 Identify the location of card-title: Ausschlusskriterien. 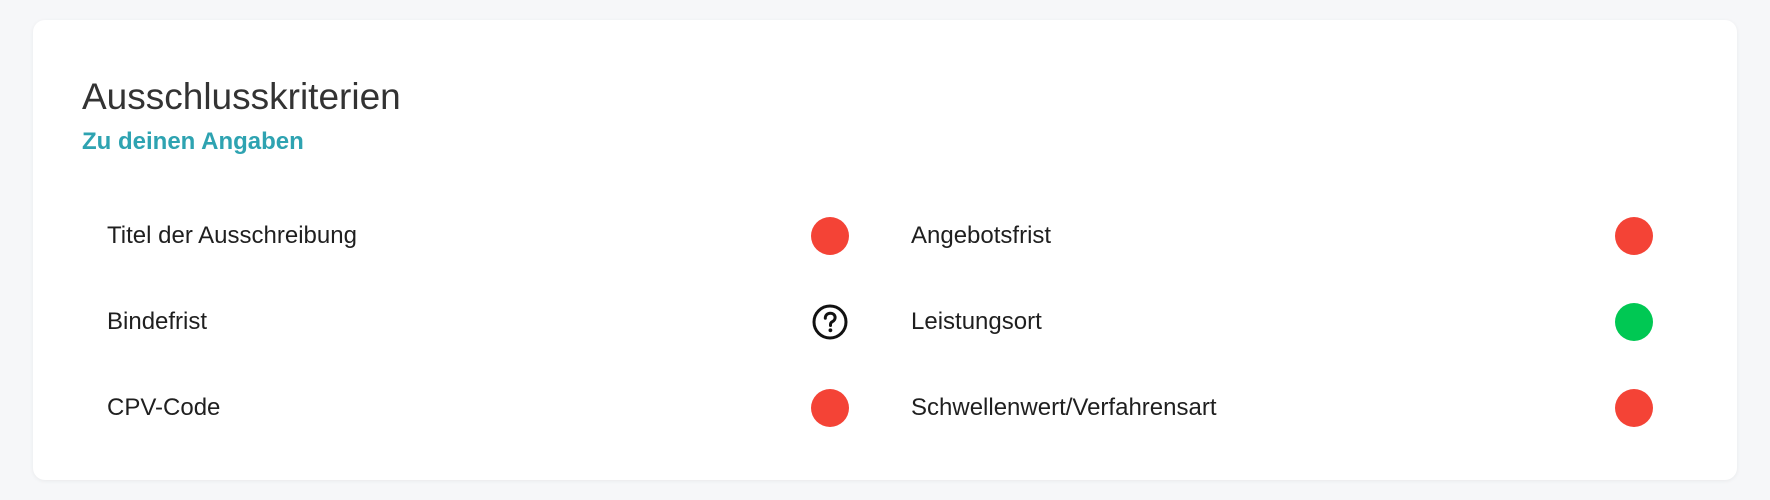
(241, 96).